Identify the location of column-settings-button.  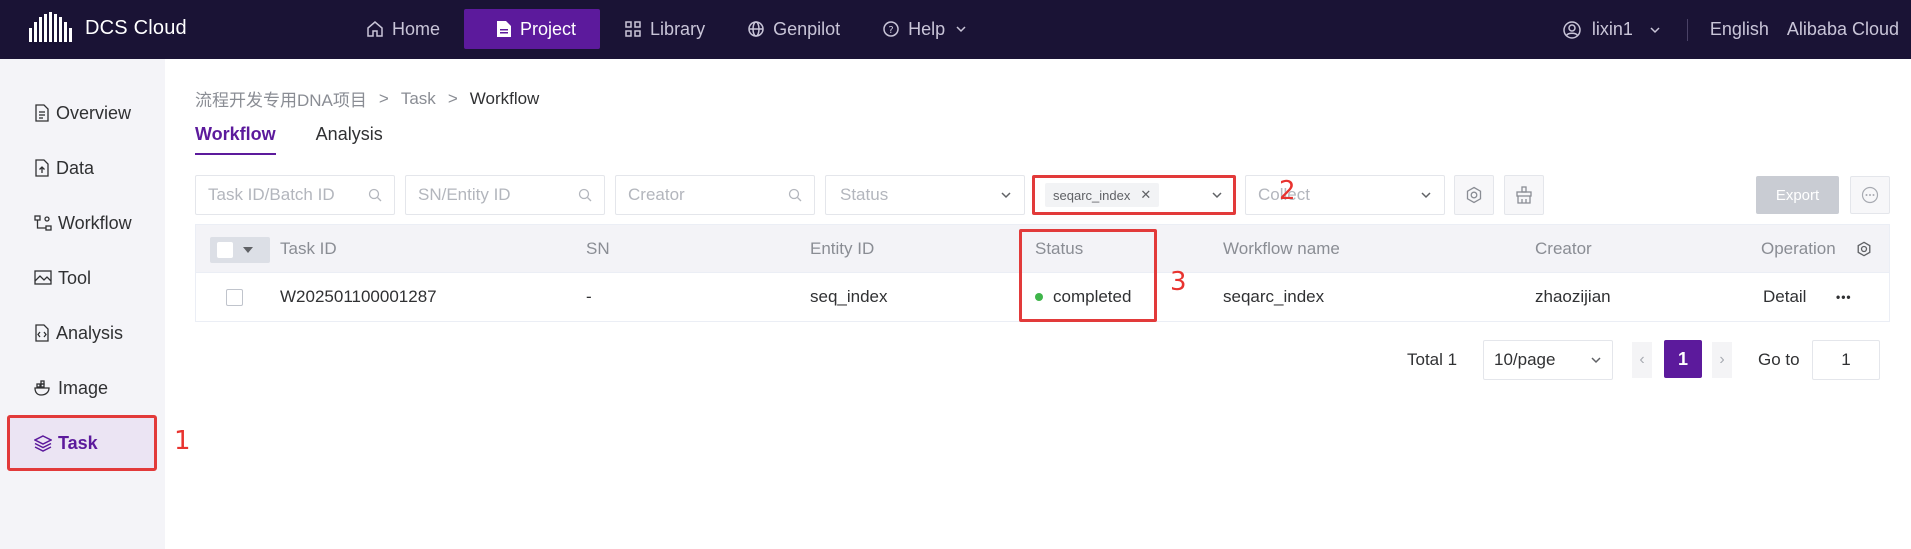
(1864, 249).